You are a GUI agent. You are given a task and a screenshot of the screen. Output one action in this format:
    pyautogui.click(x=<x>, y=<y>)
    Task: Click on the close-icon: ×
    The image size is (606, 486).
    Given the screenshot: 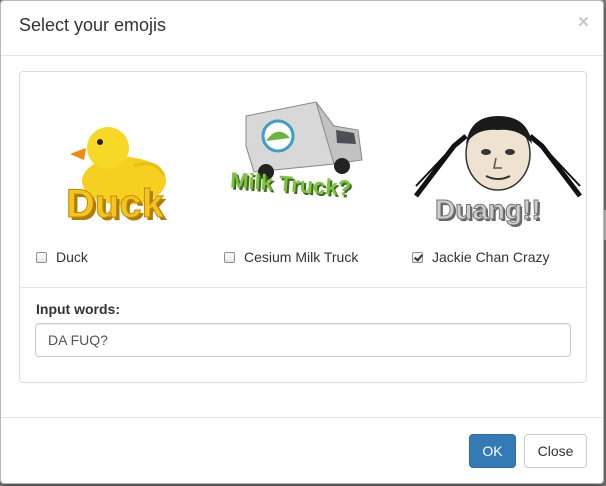 What is the action you would take?
    pyautogui.click(x=583, y=22)
    